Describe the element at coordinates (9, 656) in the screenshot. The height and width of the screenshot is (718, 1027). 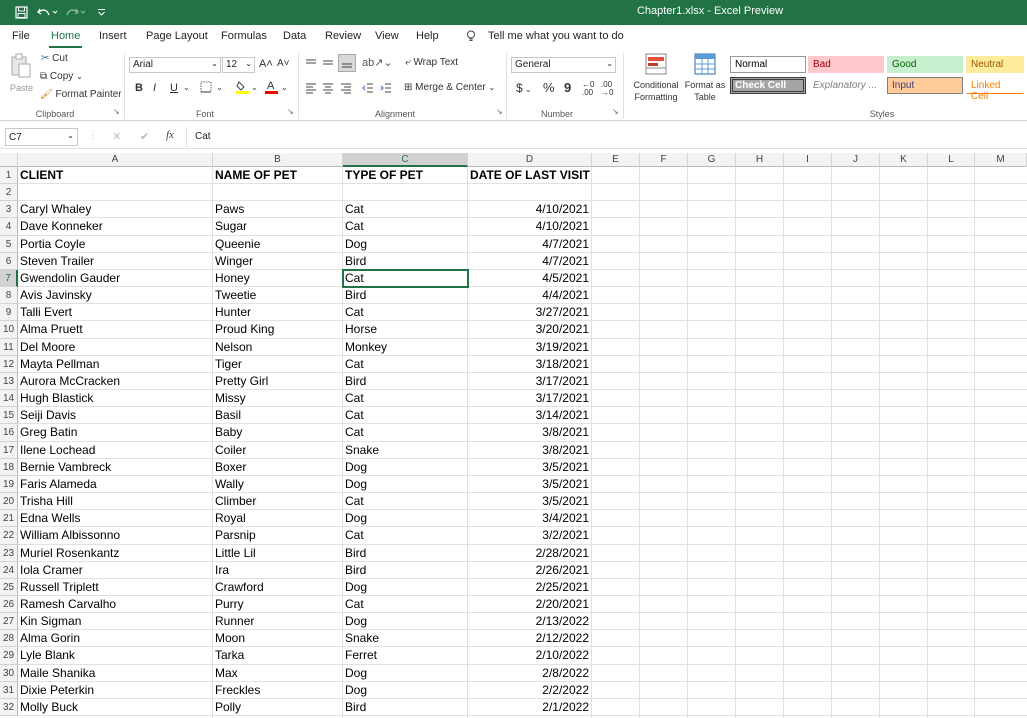
I see `row-header: 29` at that location.